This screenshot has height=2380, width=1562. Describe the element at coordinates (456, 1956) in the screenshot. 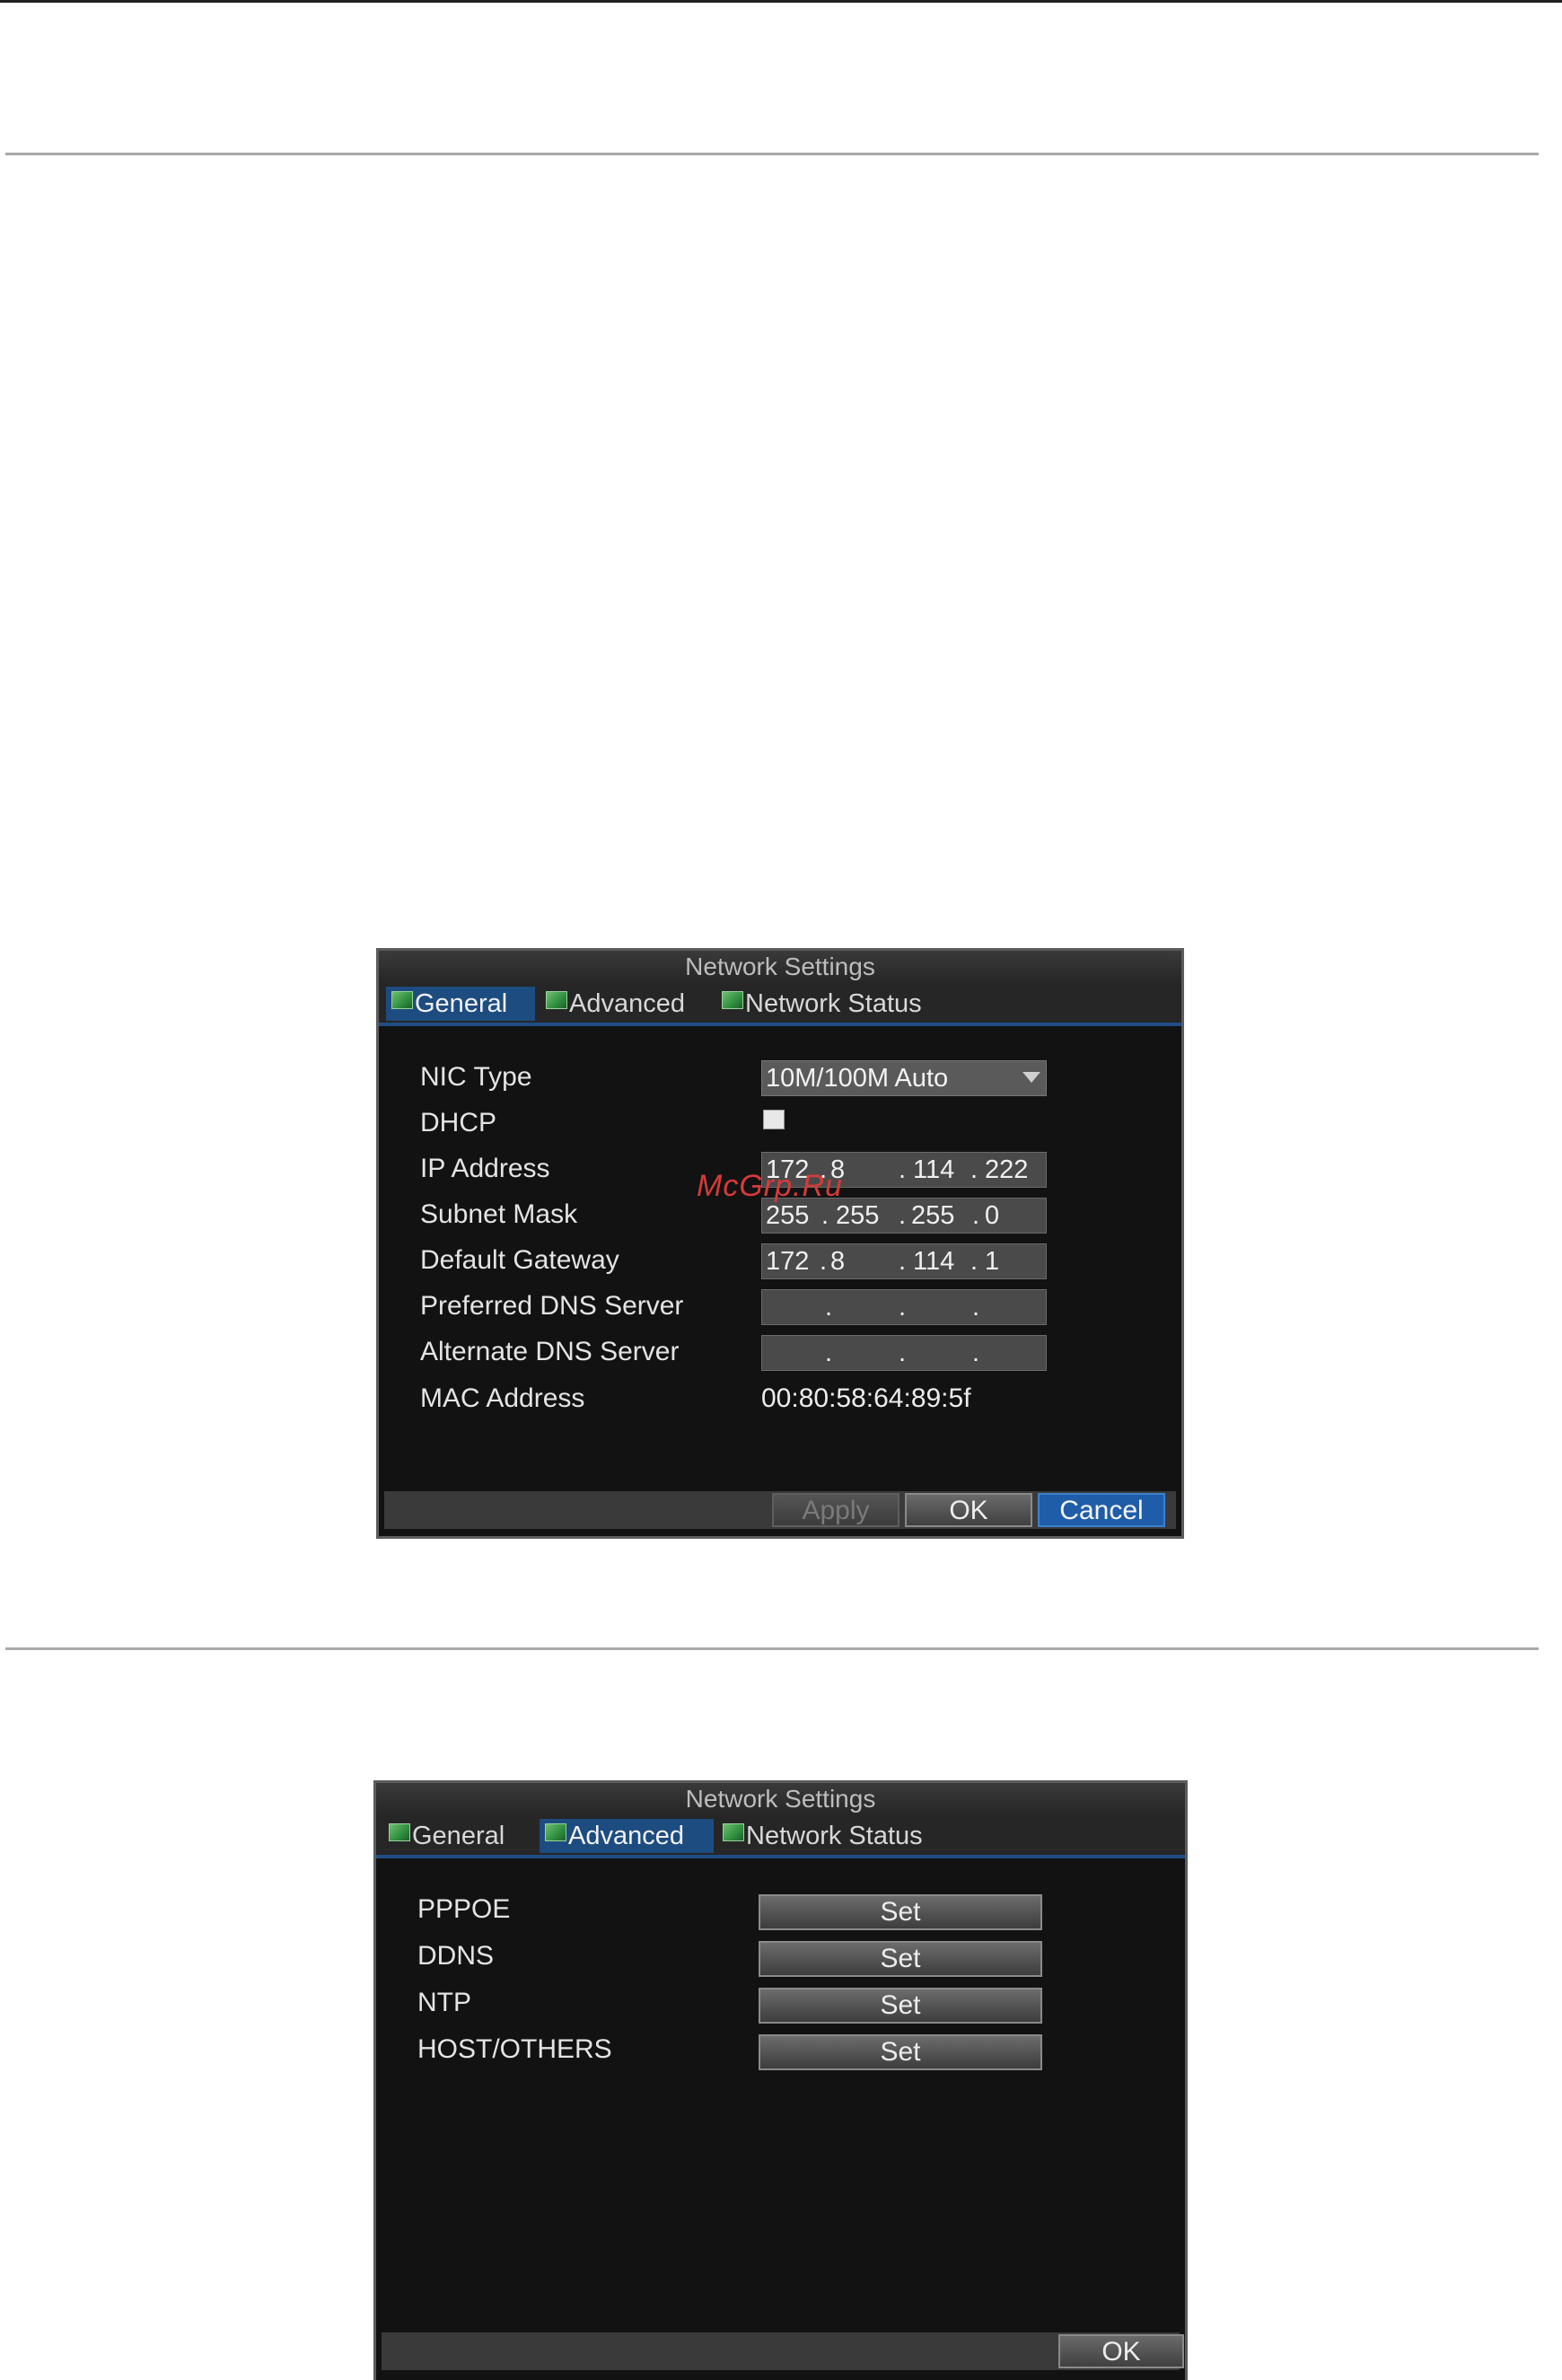

I see `ddns-label: DDNS` at that location.